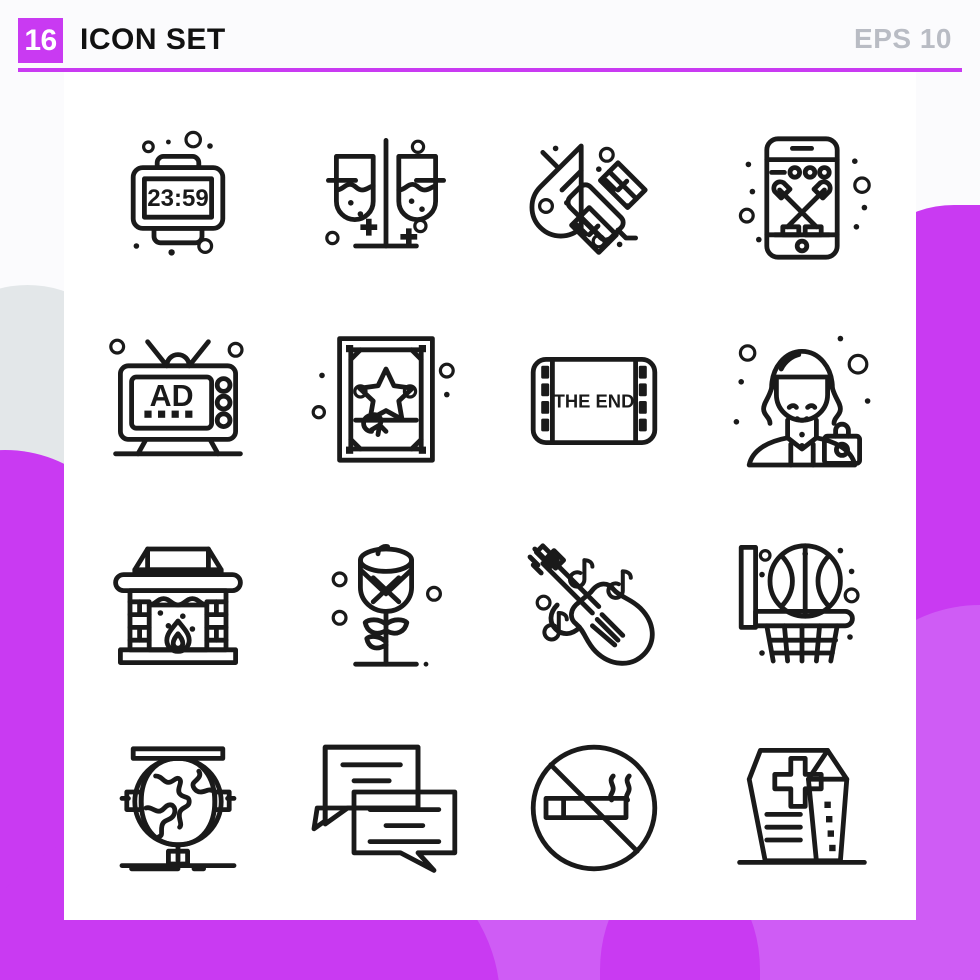  I want to click on icon-cell-businesswoman, so click(802, 402).